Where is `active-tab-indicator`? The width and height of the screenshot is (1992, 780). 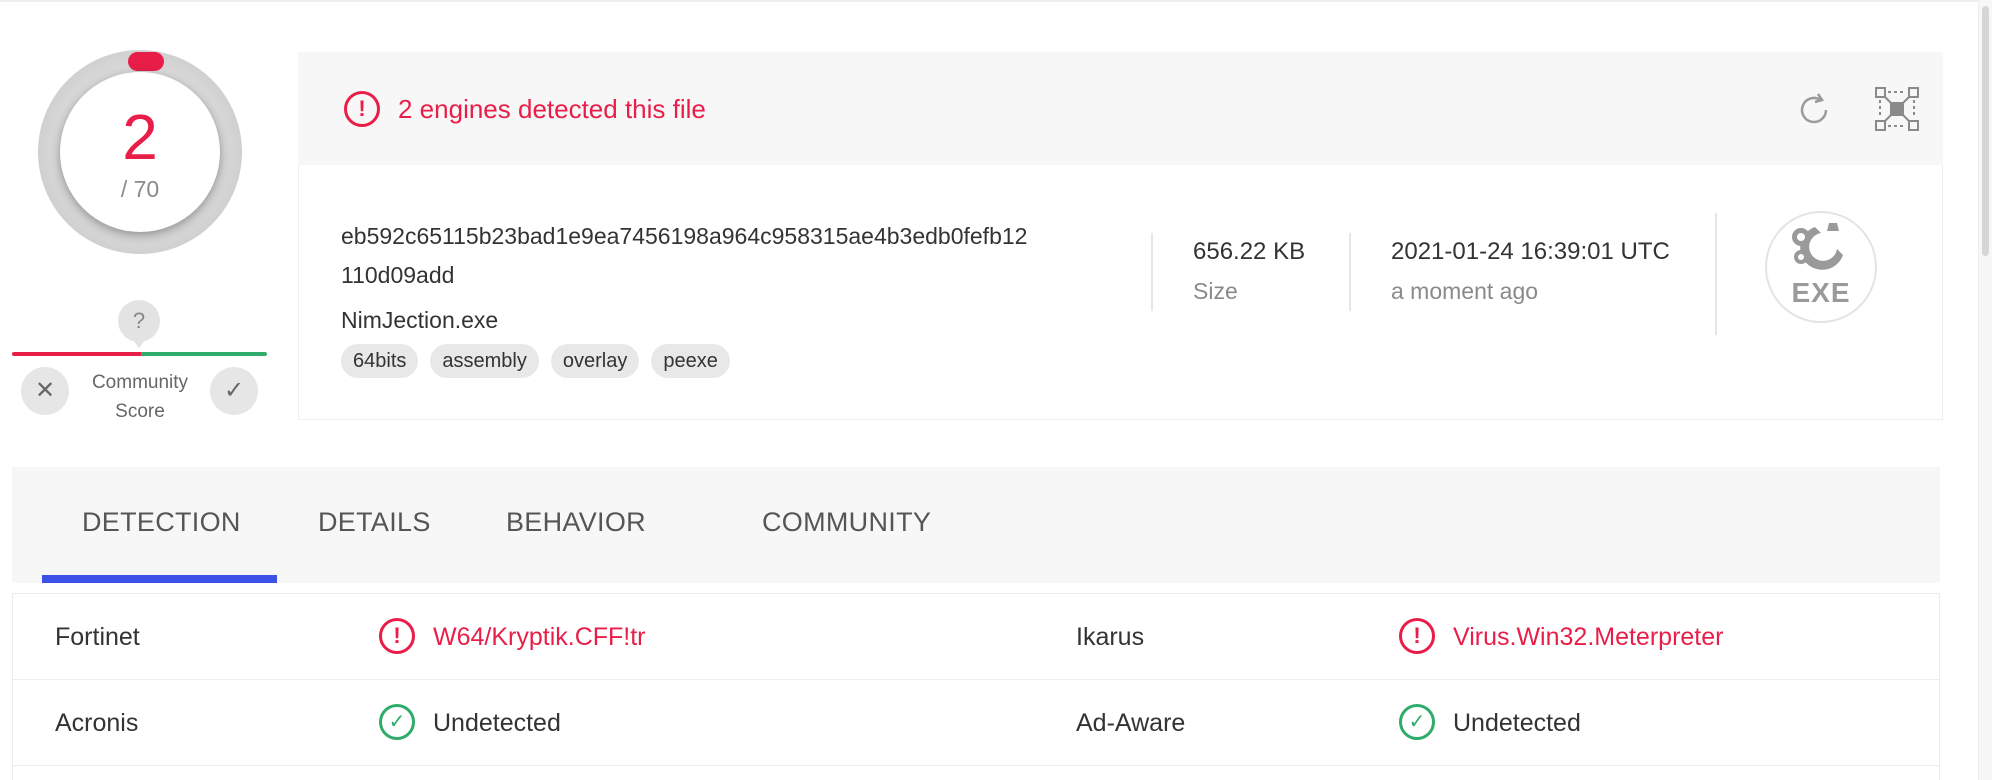
active-tab-indicator is located at coordinates (159, 579).